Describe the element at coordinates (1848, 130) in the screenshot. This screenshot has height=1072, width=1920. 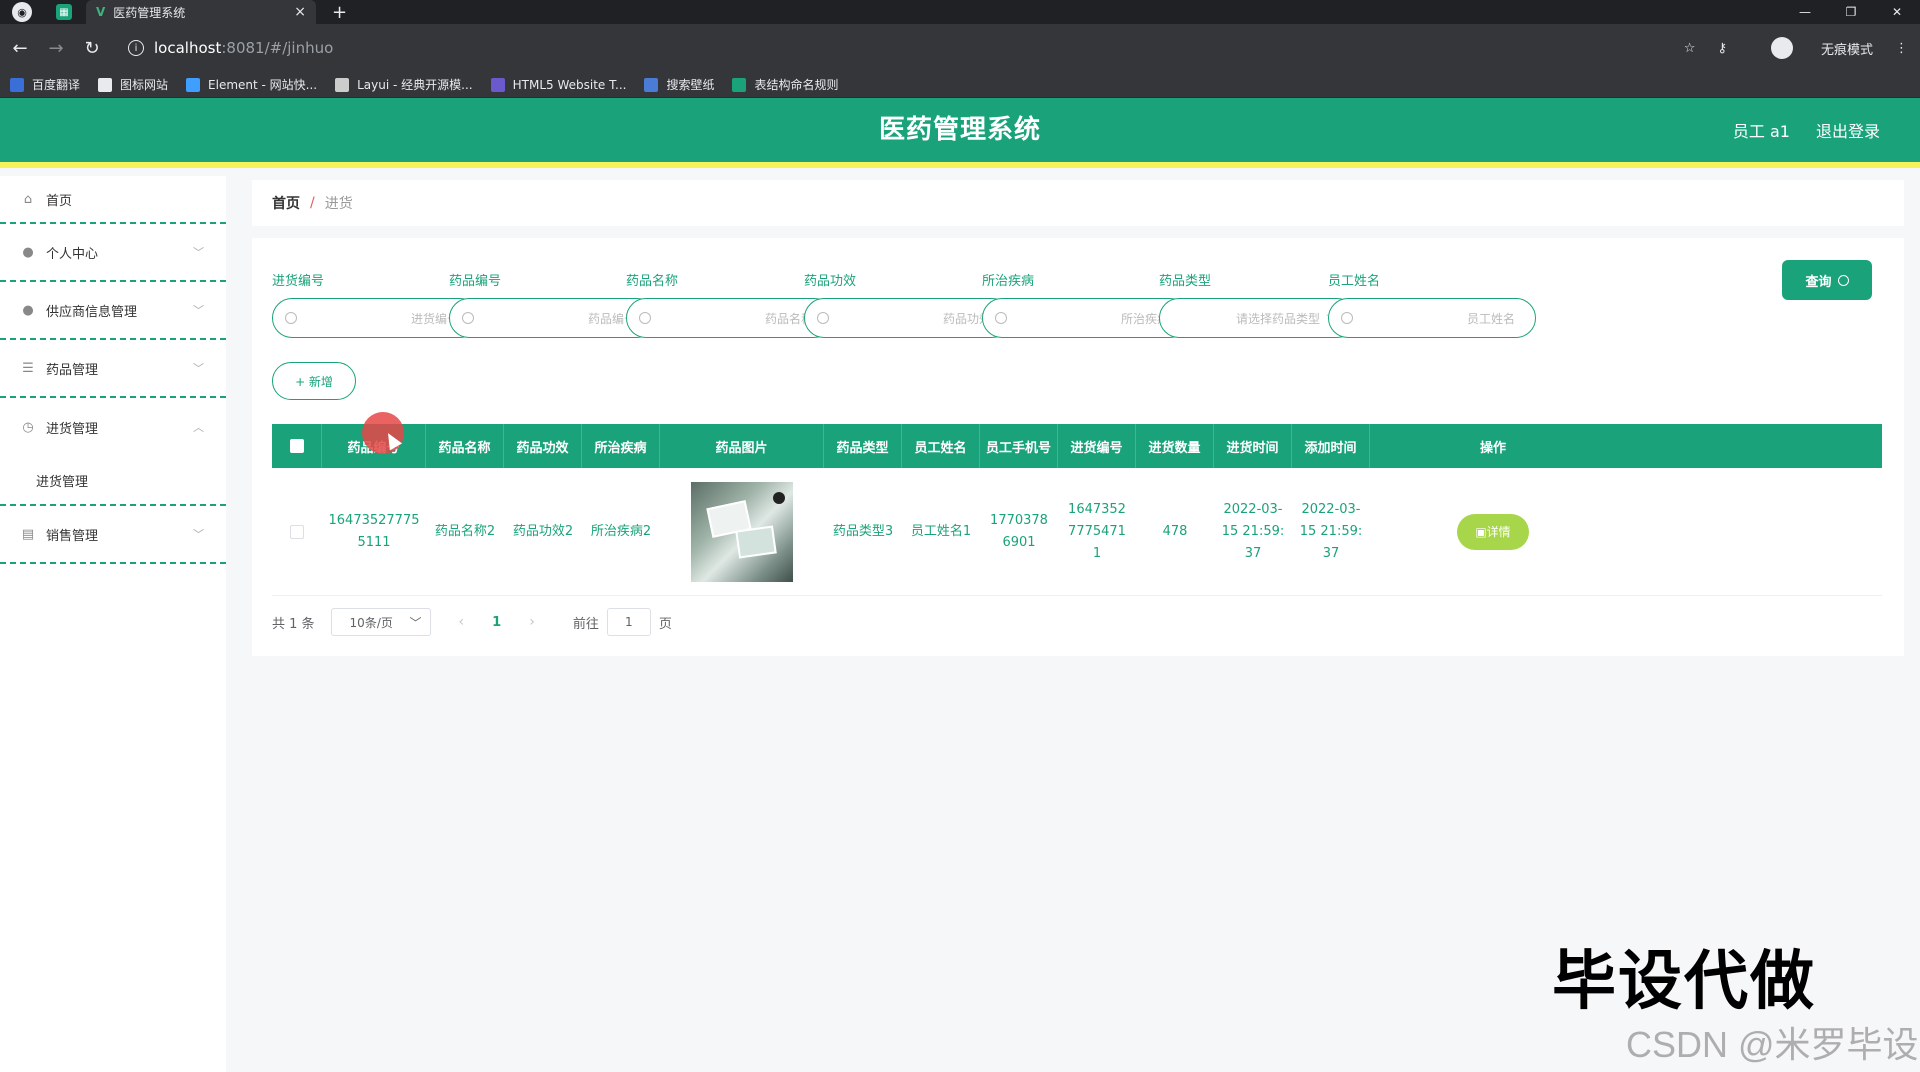
I see `logout-button: 退出登录` at that location.